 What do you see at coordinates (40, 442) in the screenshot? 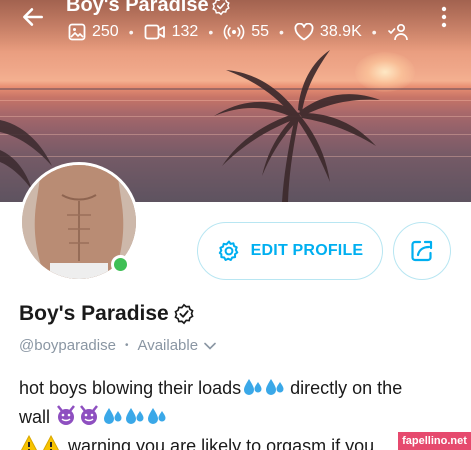
I see `warning-icon` at bounding box center [40, 442].